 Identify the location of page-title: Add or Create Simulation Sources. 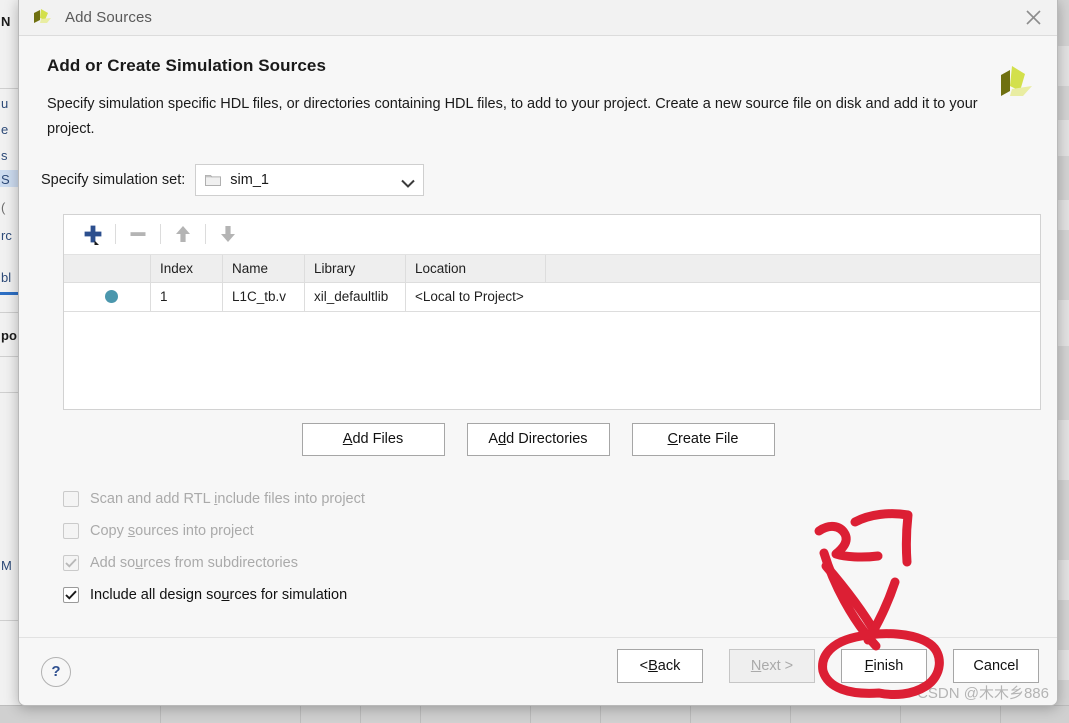
(187, 65).